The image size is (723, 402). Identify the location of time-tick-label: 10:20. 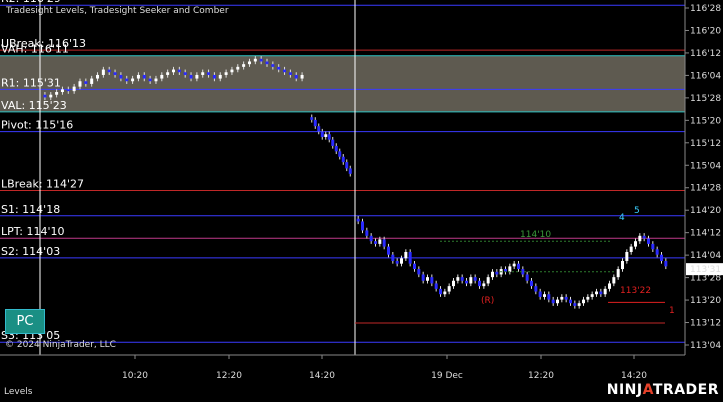
(135, 376).